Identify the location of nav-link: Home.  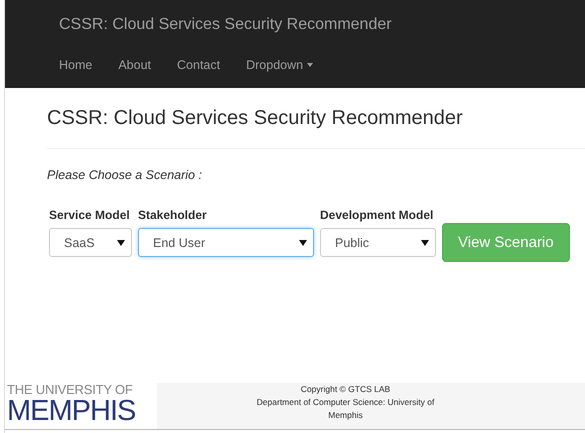
(82, 65).